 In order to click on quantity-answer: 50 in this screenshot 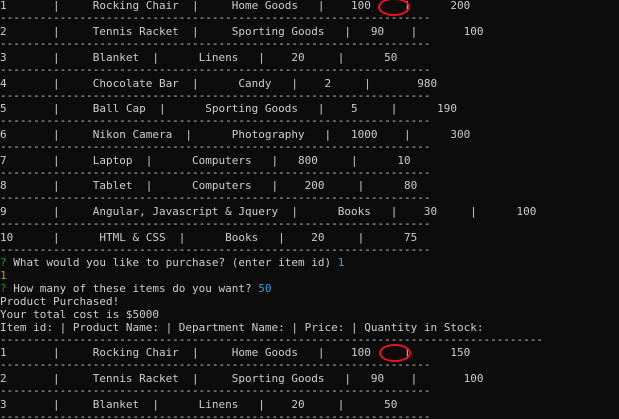, I will do `click(264, 288)`.